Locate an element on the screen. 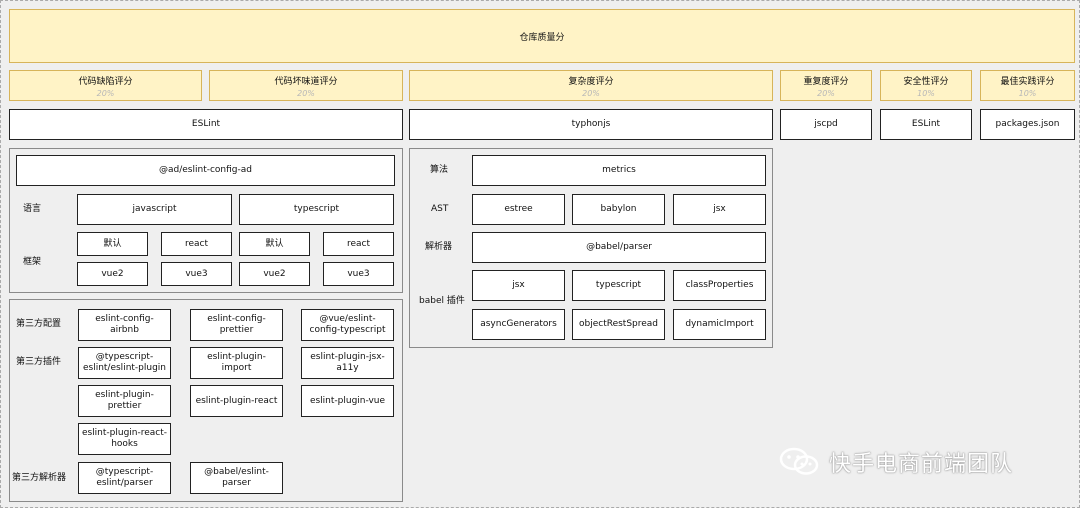  third-party-plugin-label: 第三方插件 is located at coordinates (39, 362).